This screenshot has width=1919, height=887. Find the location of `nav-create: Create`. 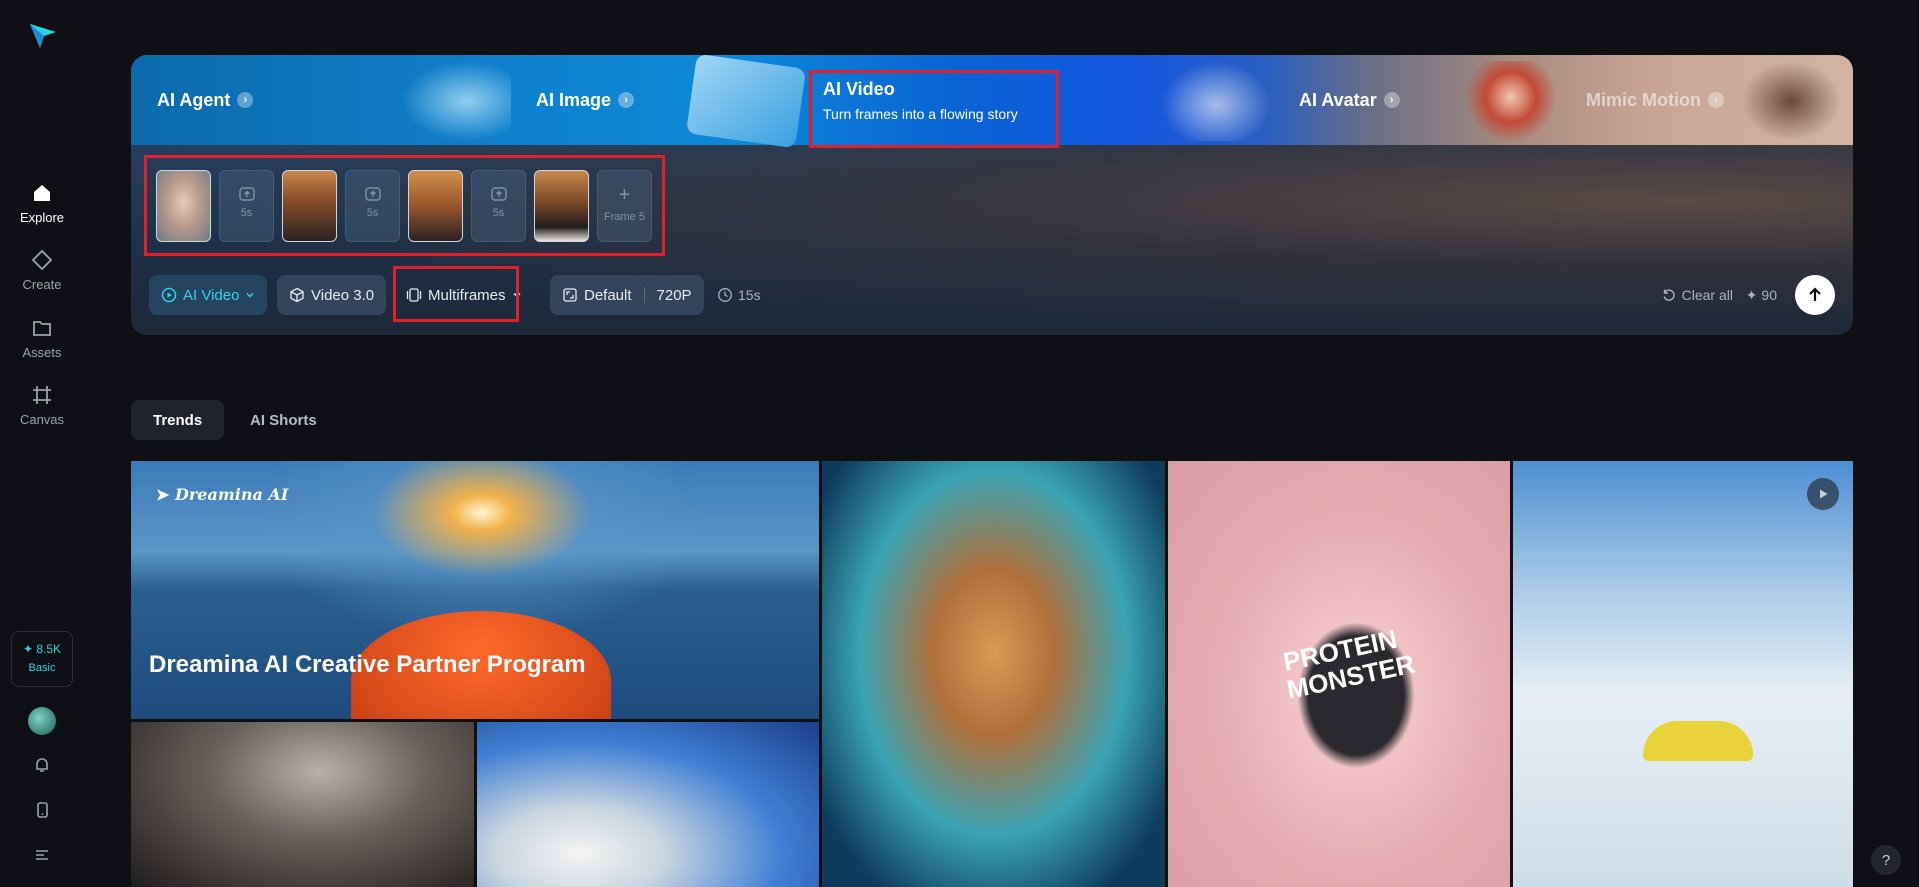

nav-create: Create is located at coordinates (42, 270).